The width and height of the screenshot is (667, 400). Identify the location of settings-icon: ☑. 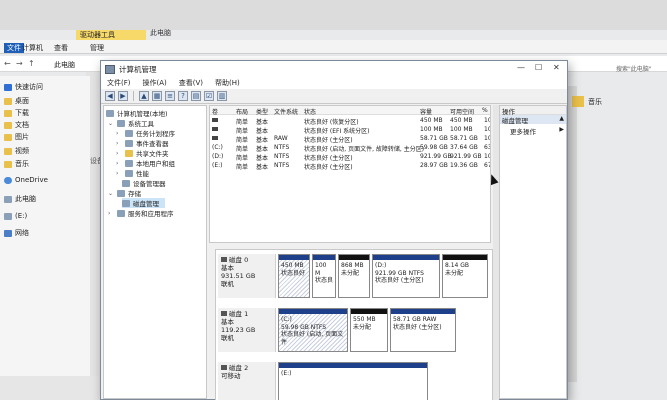
(209, 96).